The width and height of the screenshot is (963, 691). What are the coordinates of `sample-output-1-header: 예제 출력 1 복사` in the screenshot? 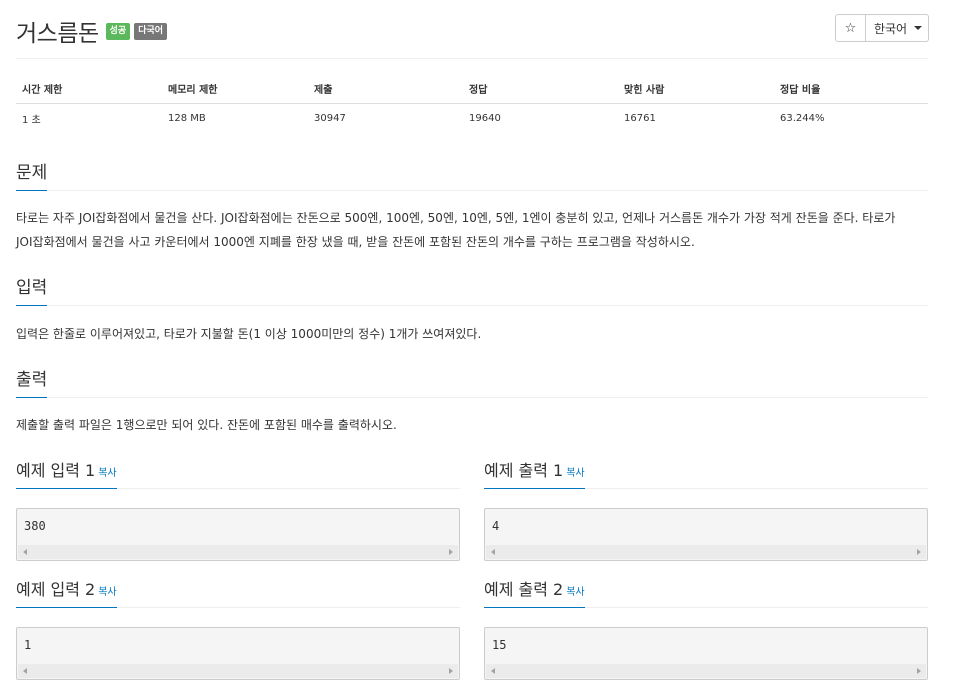 It's located at (534, 473).